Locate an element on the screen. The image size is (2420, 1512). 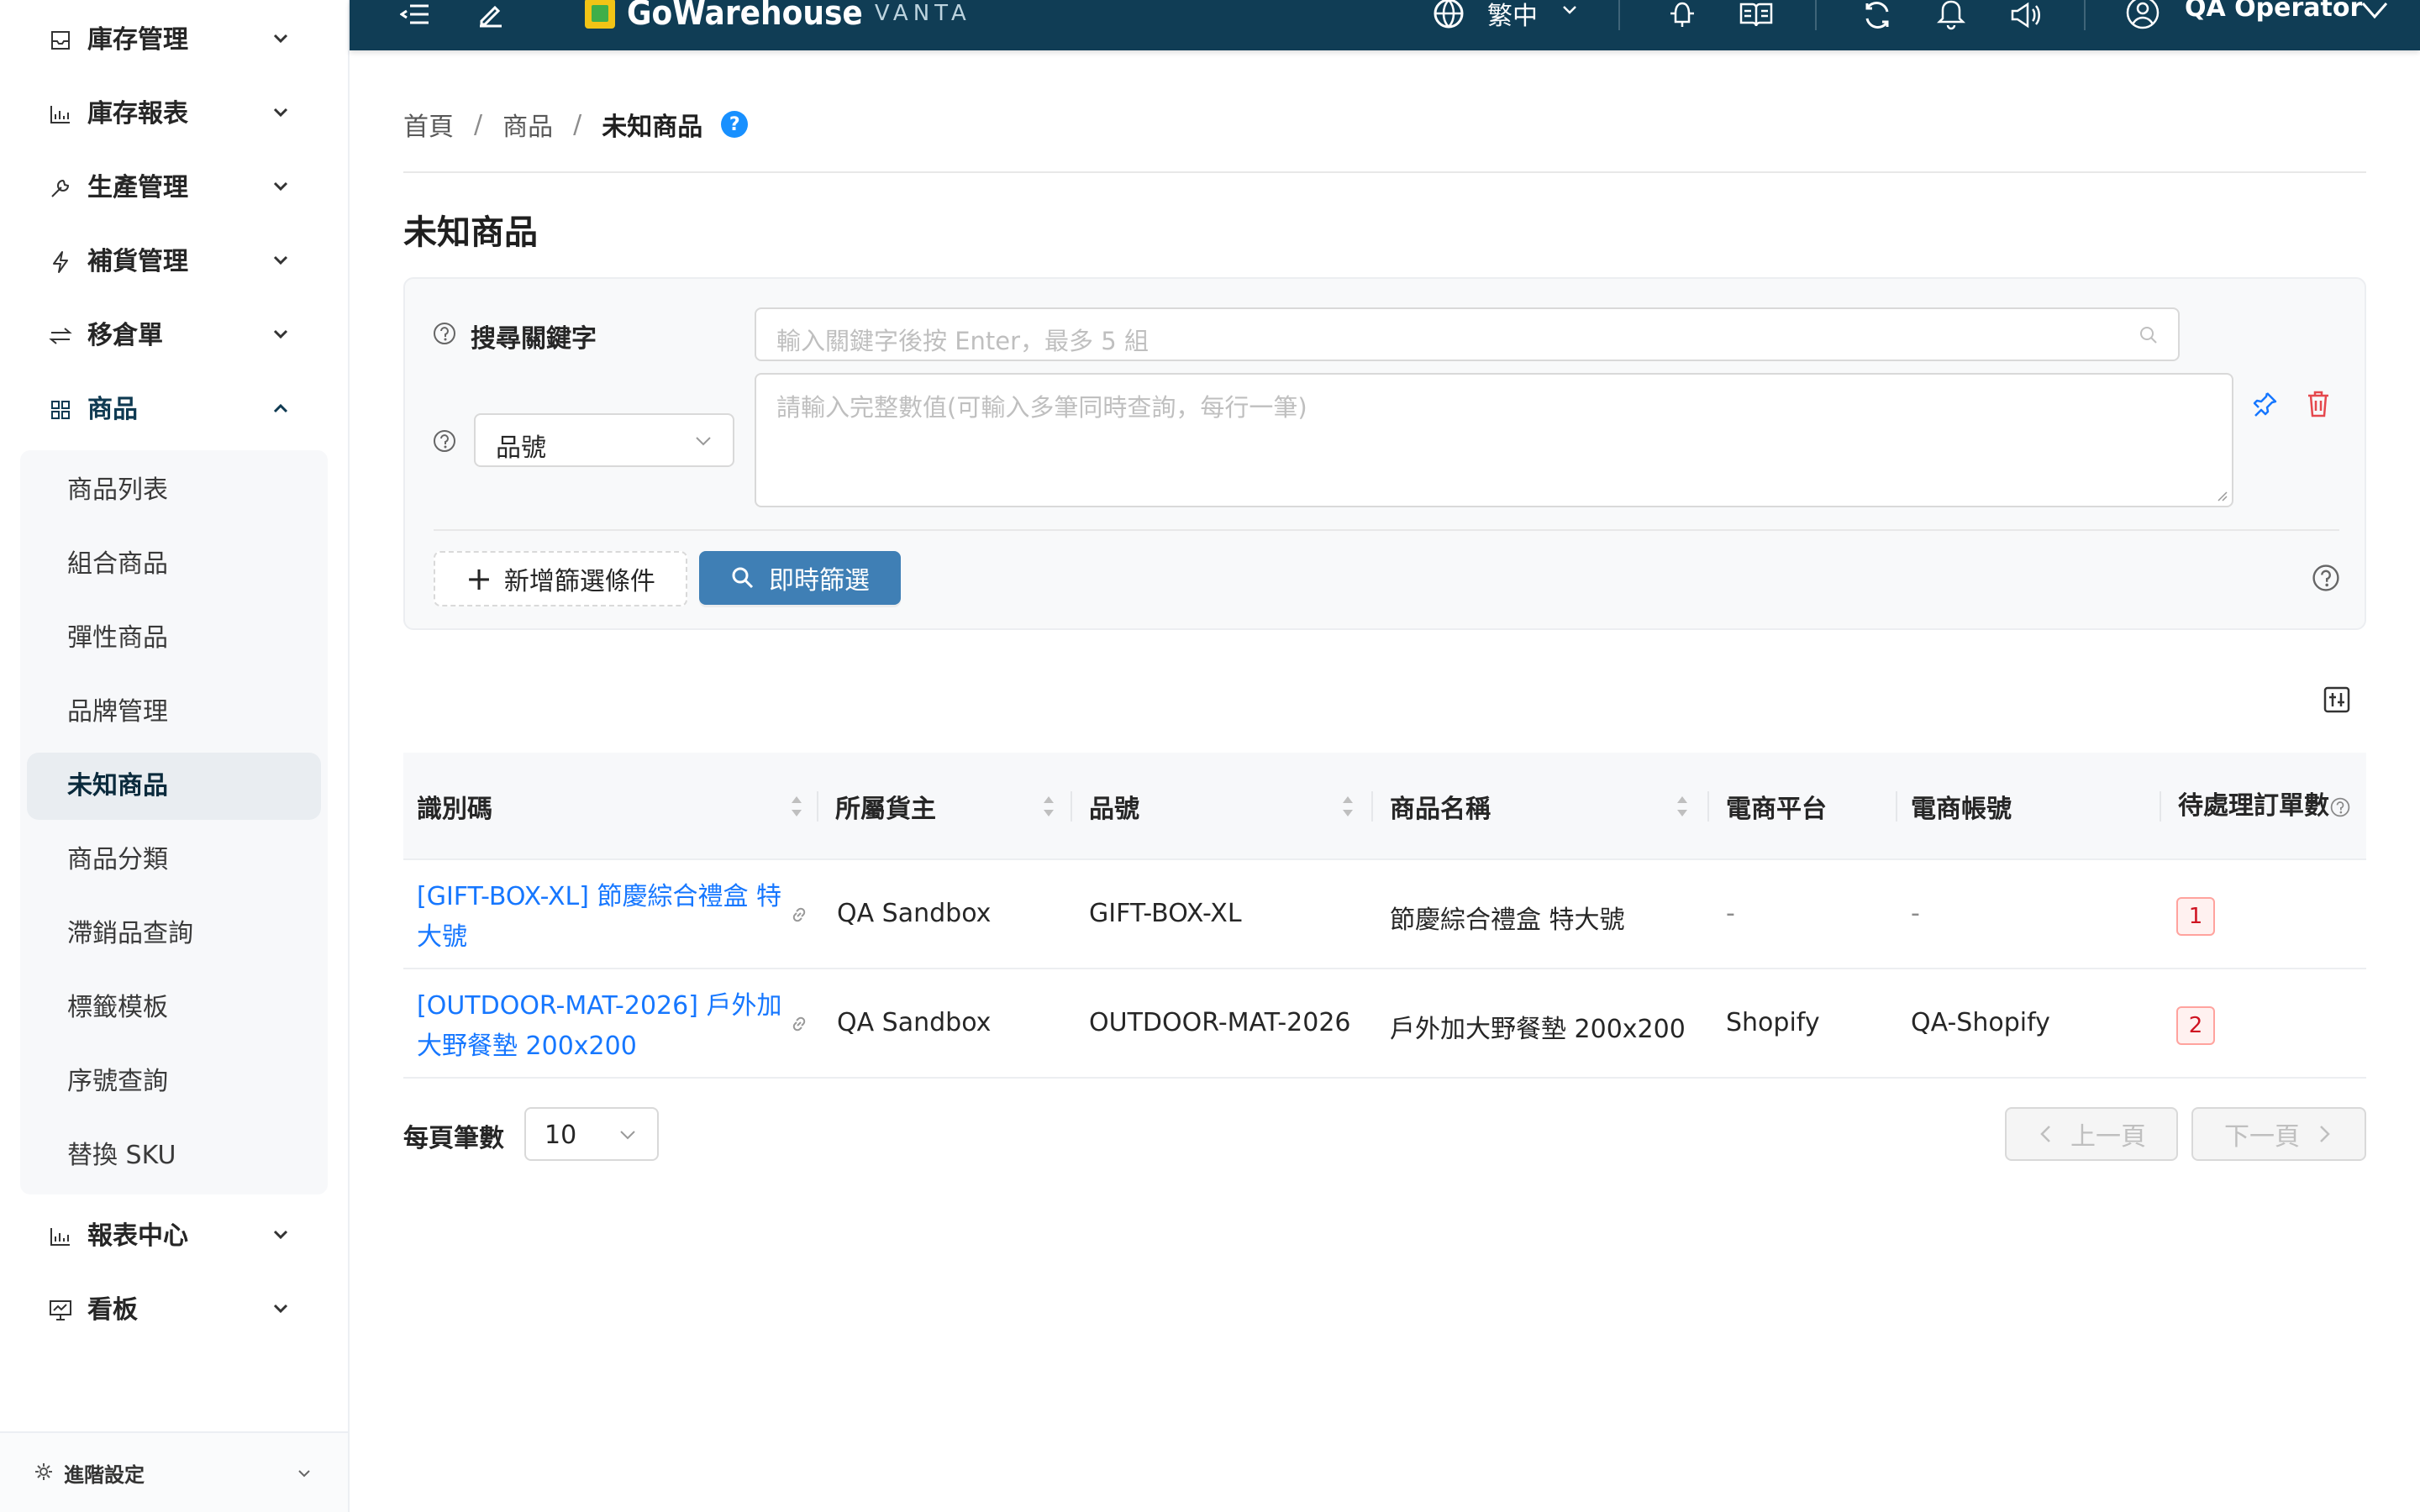
edit-icon is located at coordinates (491, 15).